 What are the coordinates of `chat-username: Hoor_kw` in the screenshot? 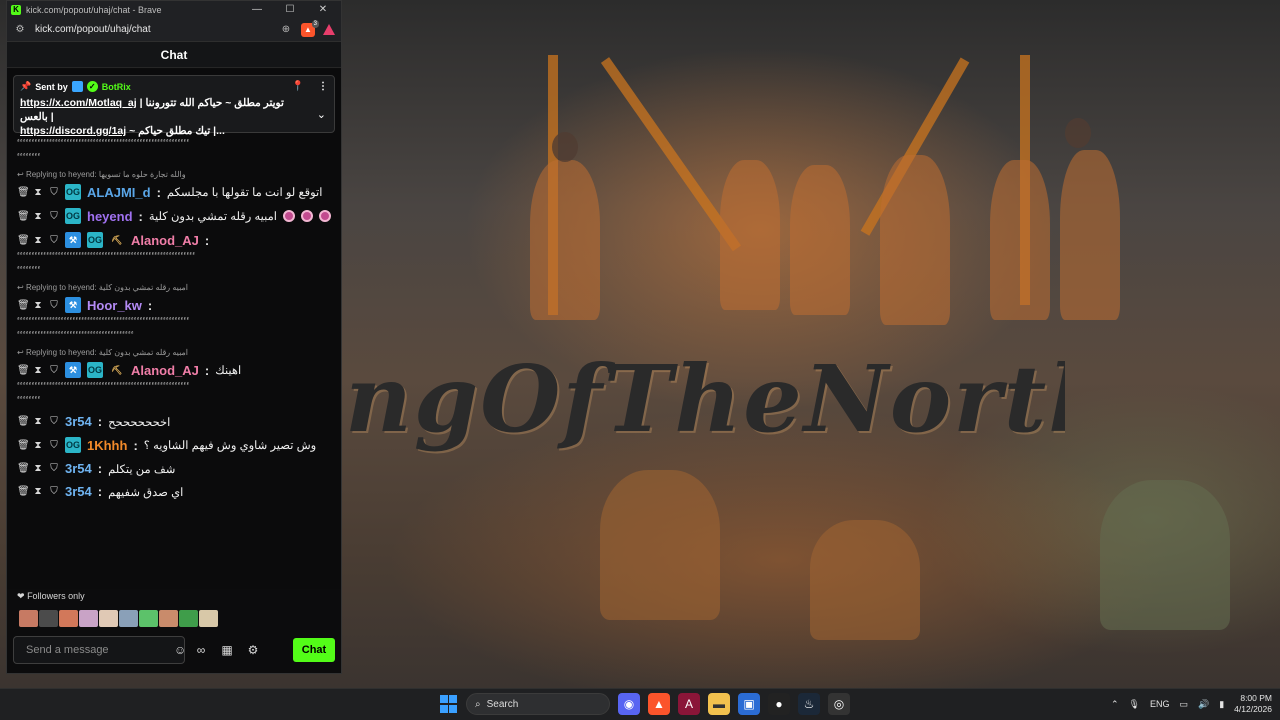 It's located at (114, 305).